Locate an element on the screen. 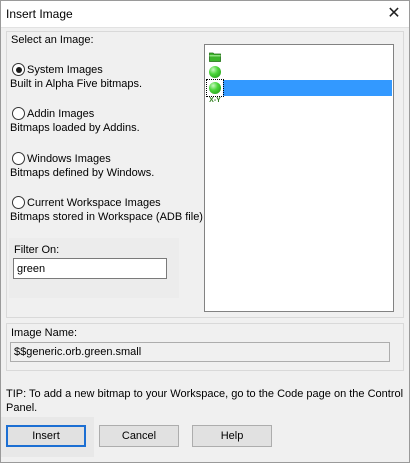 This screenshot has height=463, width=410. radio-description: Bitmaps loaded by Addins. is located at coordinates (75, 128).